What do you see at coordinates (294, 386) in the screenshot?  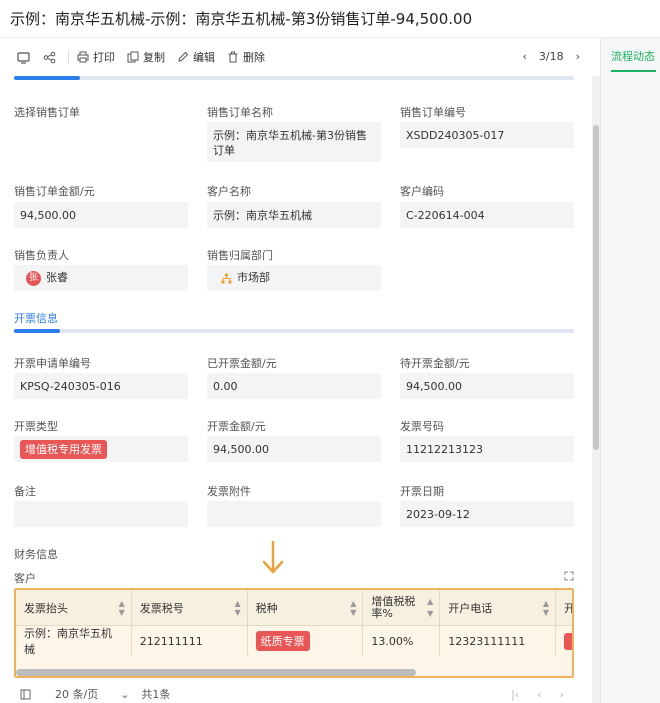 I see `invoiced-amount-value: 0.00` at bounding box center [294, 386].